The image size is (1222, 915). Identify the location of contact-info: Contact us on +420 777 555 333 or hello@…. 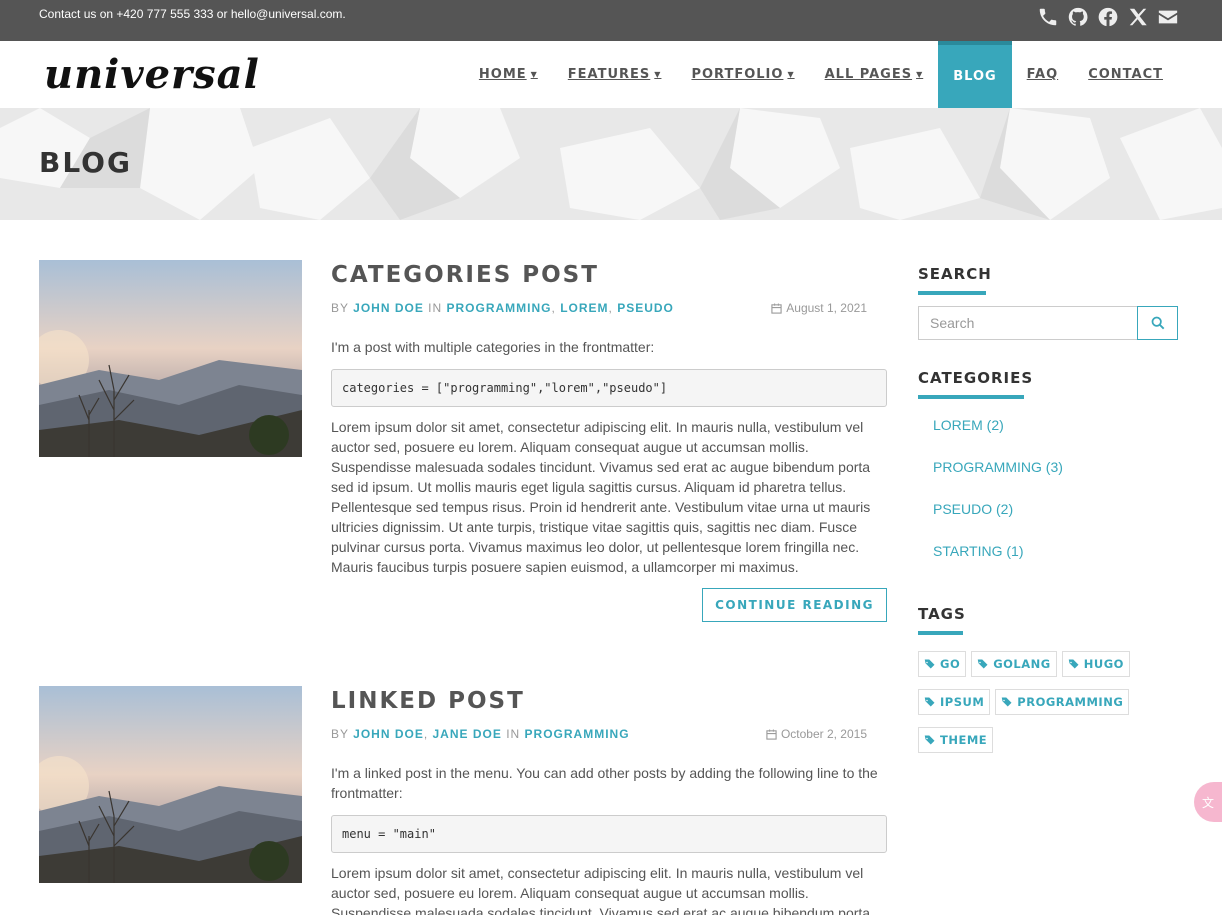
(192, 13).